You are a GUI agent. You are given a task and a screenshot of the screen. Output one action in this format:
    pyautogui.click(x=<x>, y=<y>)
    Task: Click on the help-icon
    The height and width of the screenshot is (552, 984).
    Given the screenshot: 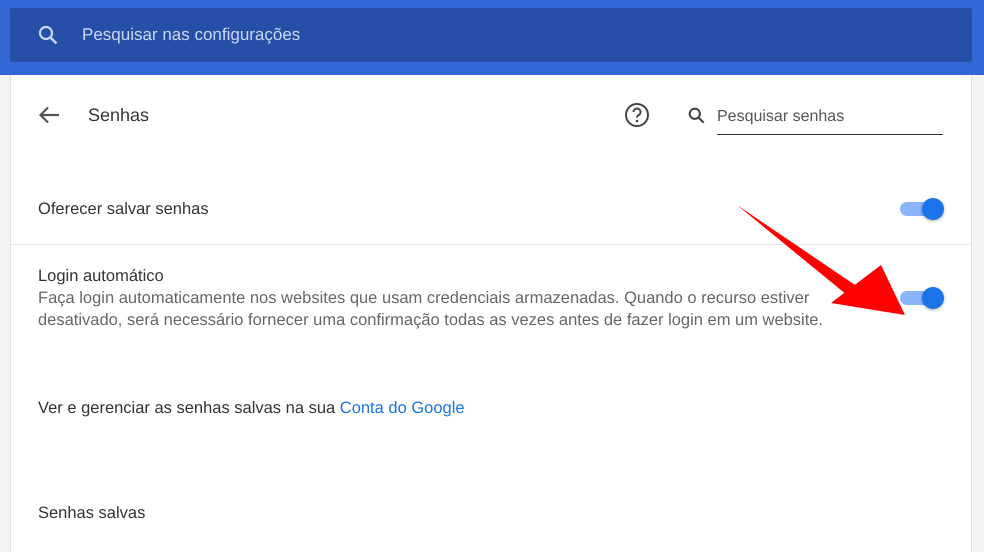 What is the action you would take?
    pyautogui.click(x=637, y=115)
    